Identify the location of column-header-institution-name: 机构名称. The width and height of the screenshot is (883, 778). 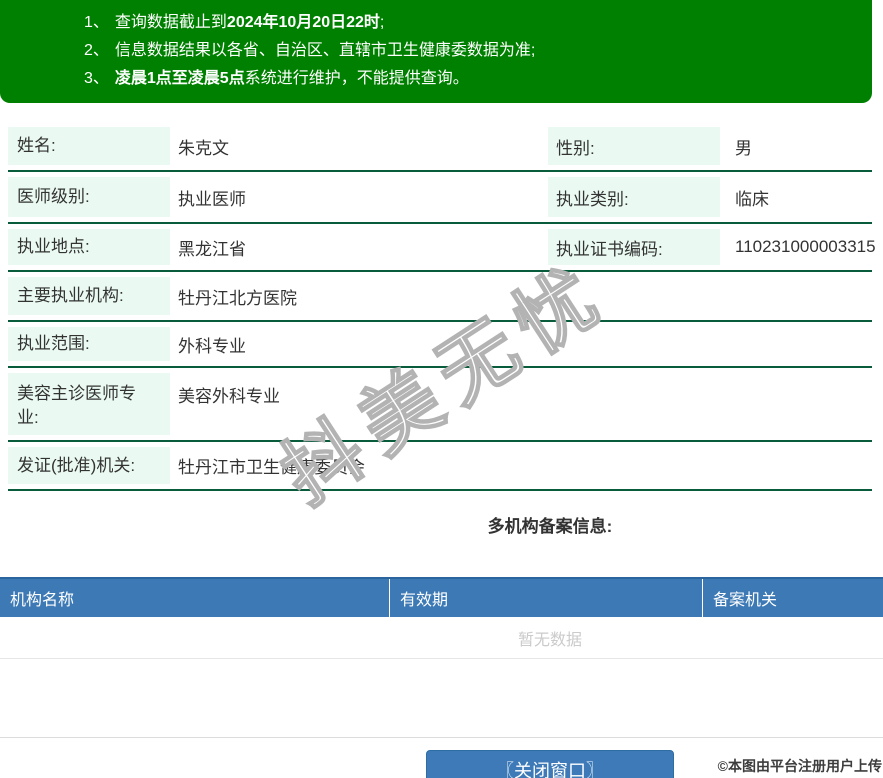
(195, 598).